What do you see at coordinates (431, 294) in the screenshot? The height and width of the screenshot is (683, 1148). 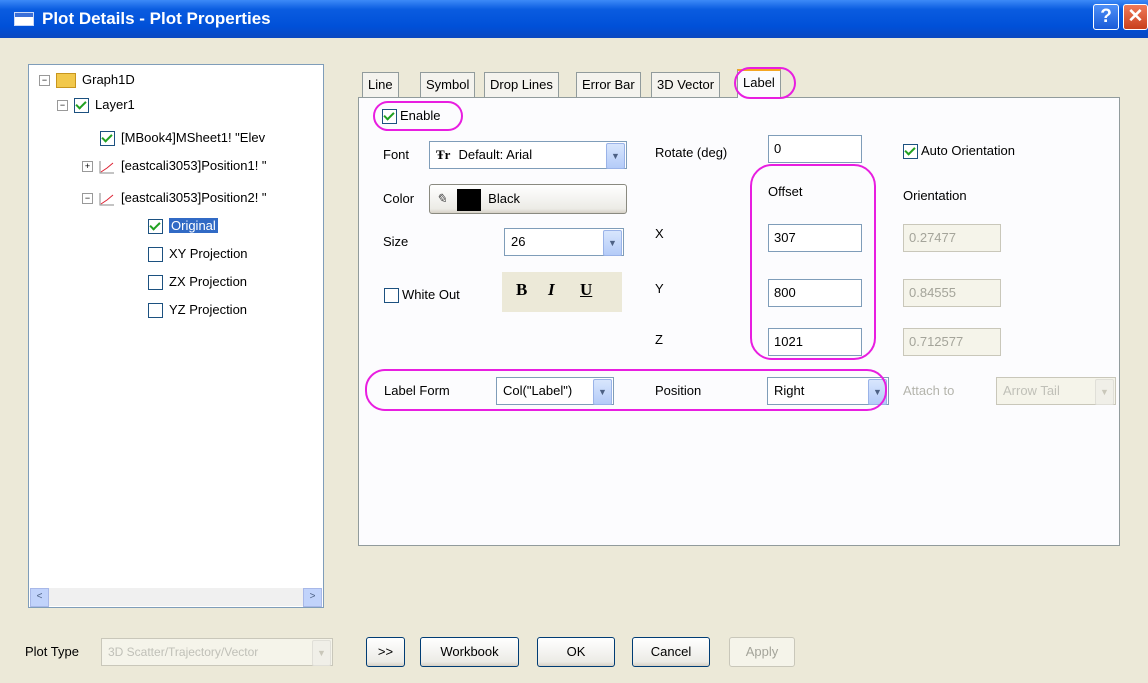 I see `white-out-label: White Out` at bounding box center [431, 294].